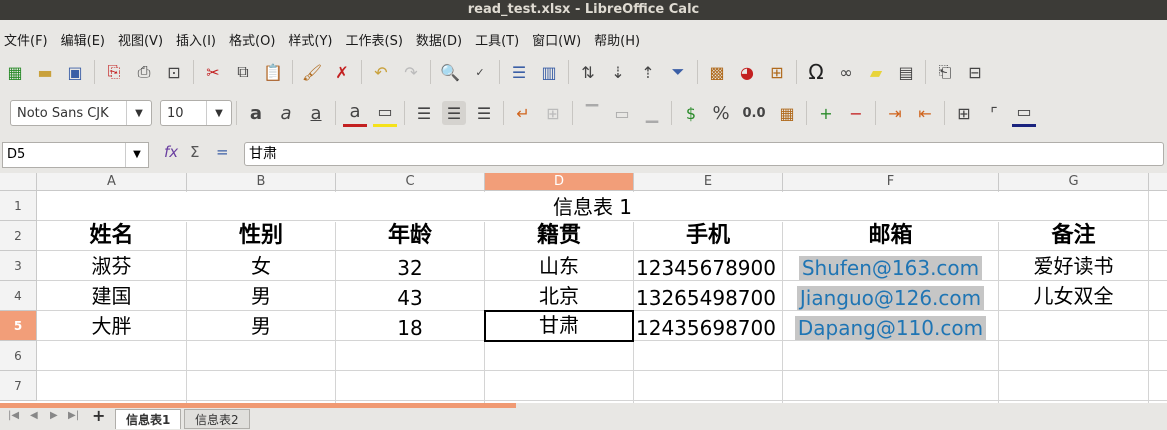 The height and width of the screenshot is (430, 1167). Describe the element at coordinates (856, 113) in the screenshot. I see `delete-decimal-icon: −` at that location.